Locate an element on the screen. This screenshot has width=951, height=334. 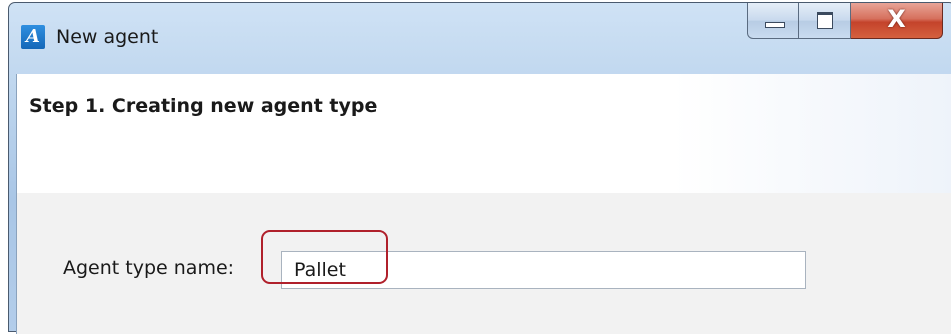
window-controls: X is located at coordinates (845, 21).